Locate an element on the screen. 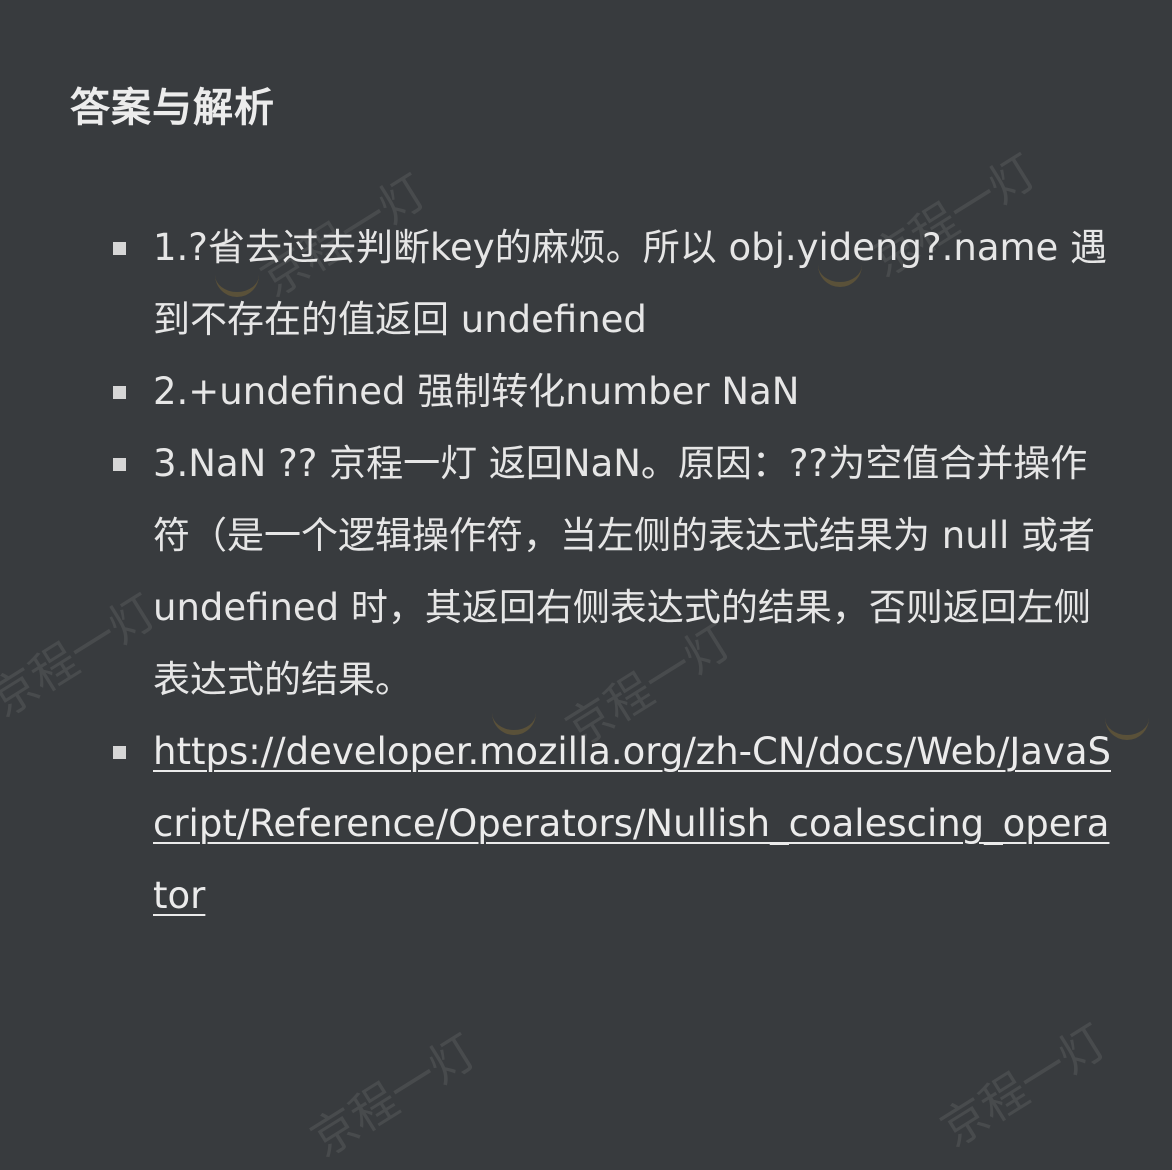 This screenshot has height=1170, width=1172. answer-item-2: 2.+undefined 强制转化number NaN is located at coordinates (586, 392).